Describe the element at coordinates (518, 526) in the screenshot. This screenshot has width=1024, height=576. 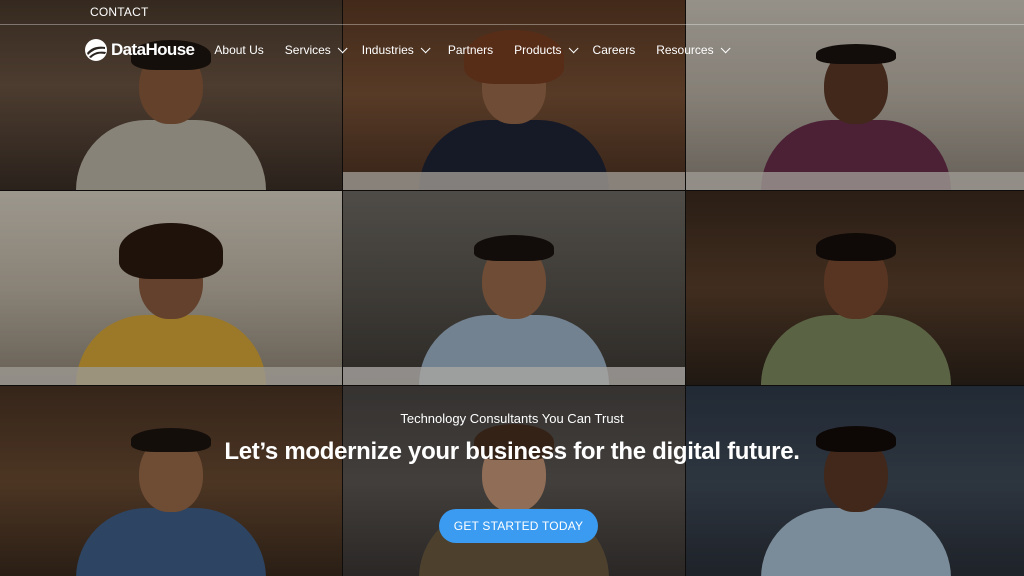
I see `get-started-button: GET STARTED TODAY` at that location.